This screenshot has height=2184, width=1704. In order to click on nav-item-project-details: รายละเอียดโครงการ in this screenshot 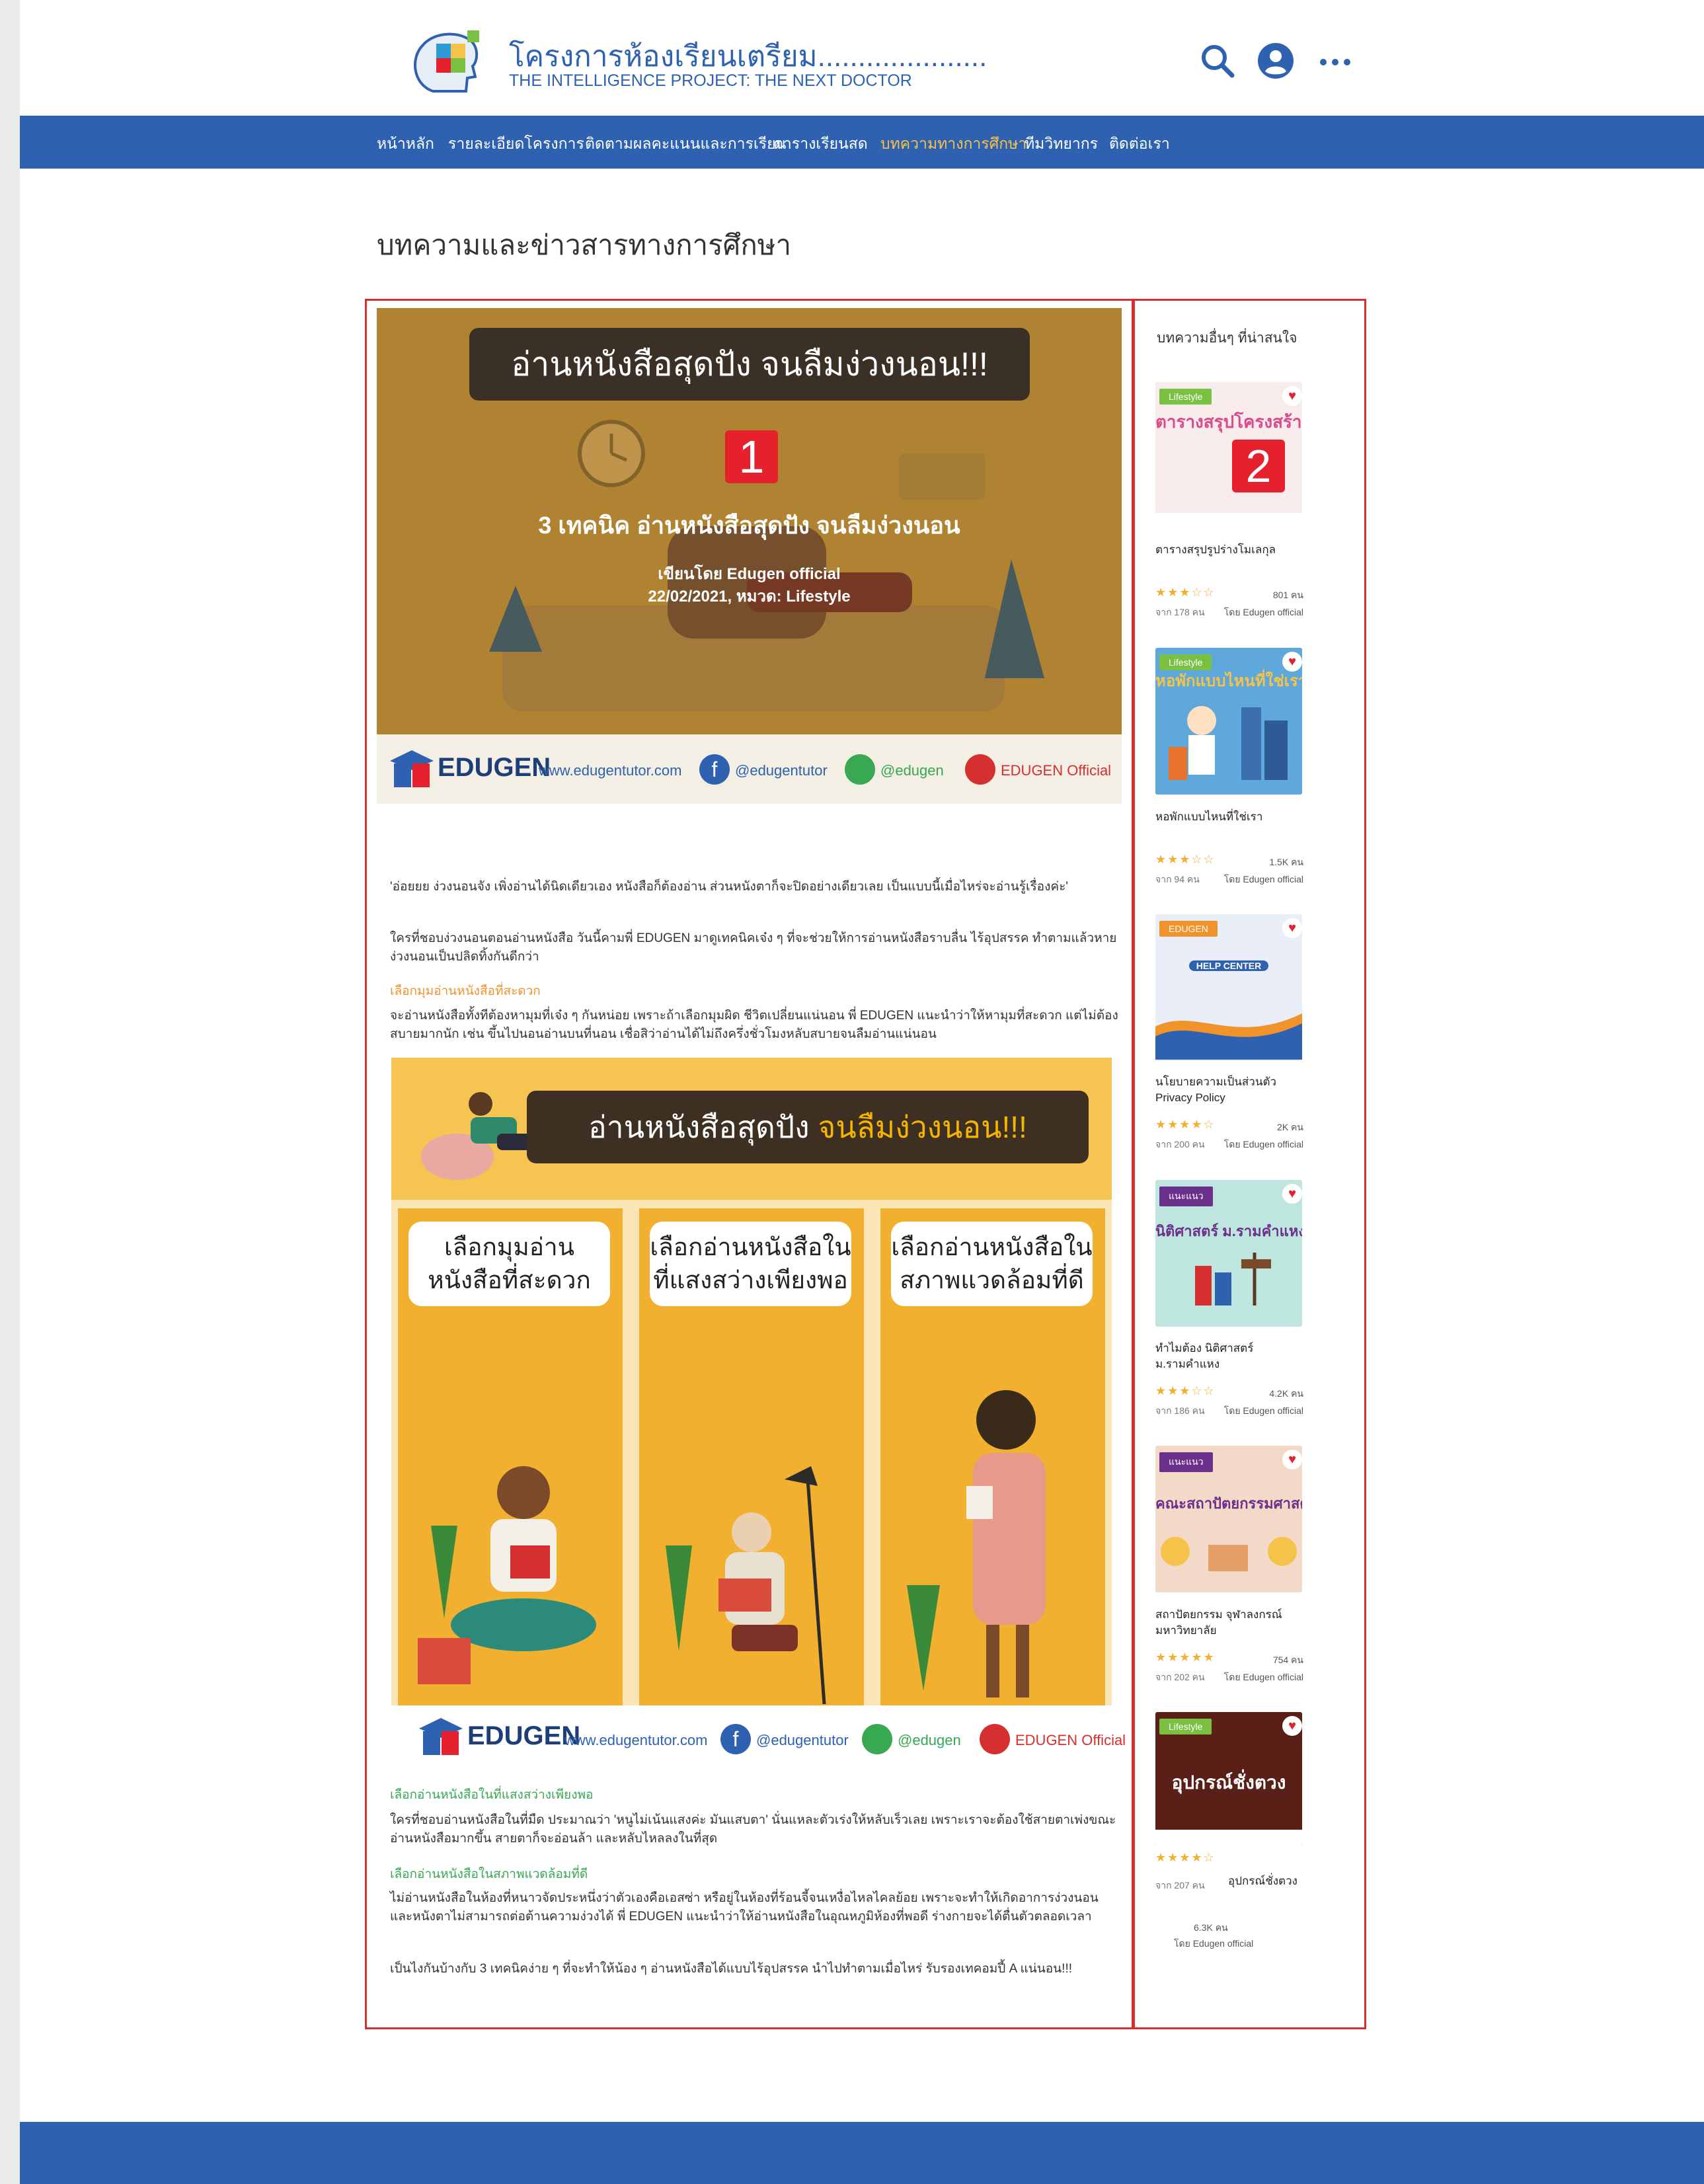, I will do `click(516, 144)`.